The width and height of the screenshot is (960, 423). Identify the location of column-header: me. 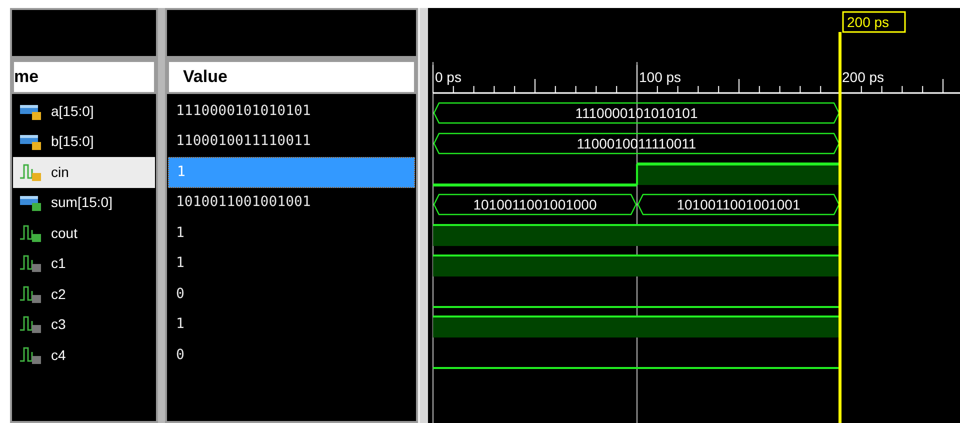
(84, 77).